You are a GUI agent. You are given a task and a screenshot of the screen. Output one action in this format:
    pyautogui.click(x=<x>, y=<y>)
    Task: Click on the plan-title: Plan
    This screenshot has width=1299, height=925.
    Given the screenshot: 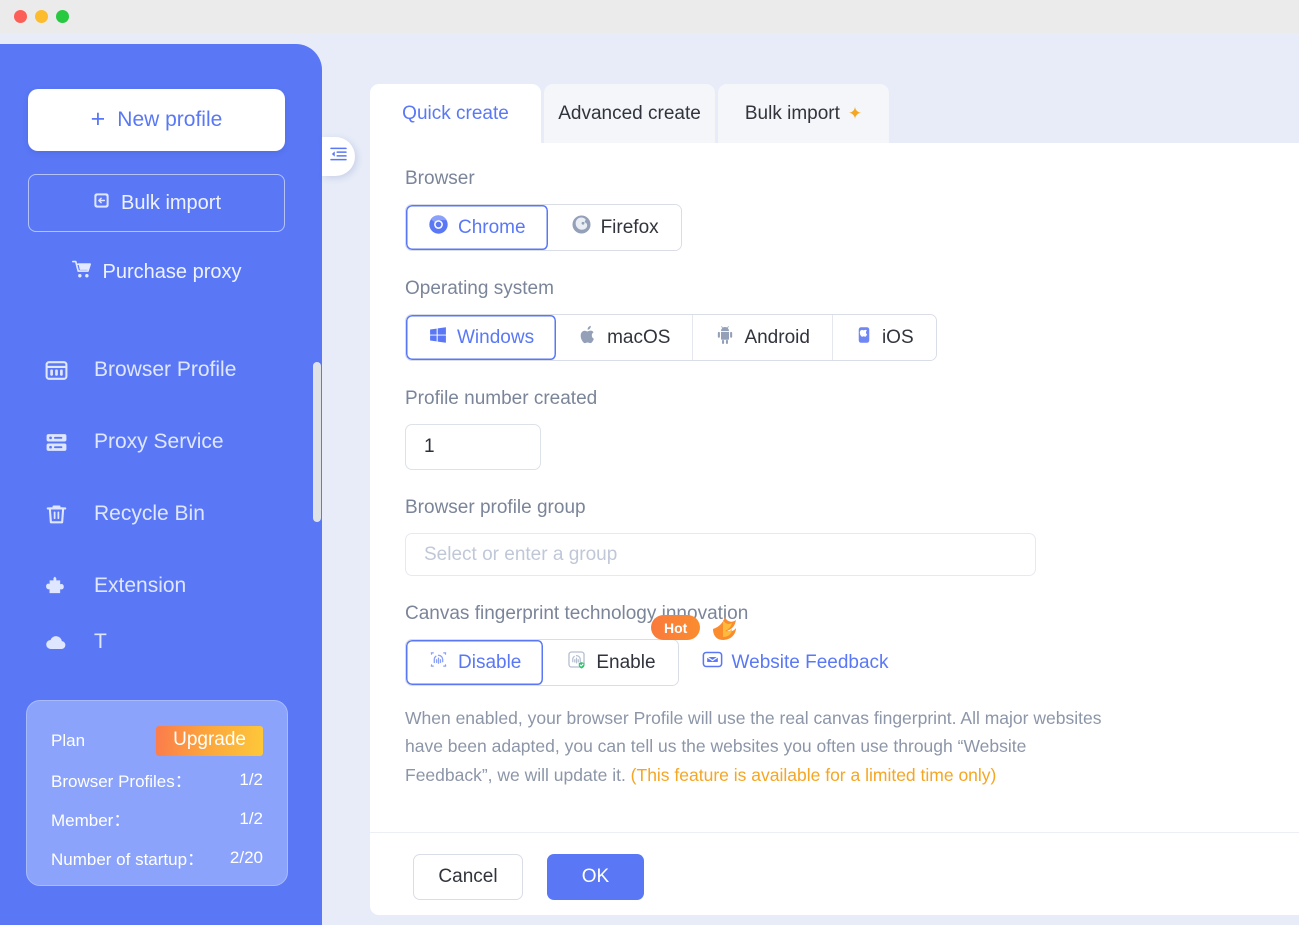 What is the action you would take?
    pyautogui.click(x=68, y=740)
    